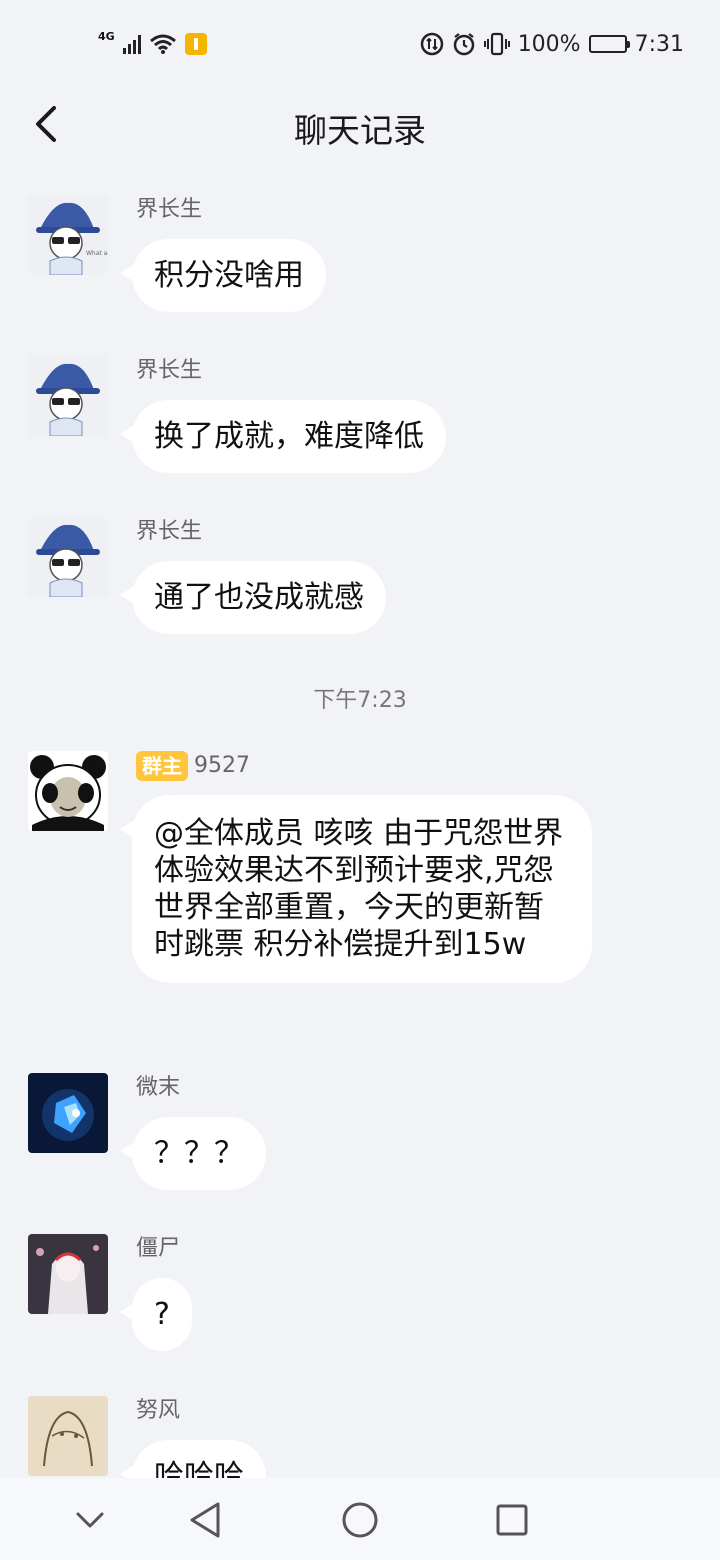  Describe the element at coordinates (609, 44) in the screenshot. I see `battery-icon` at that location.